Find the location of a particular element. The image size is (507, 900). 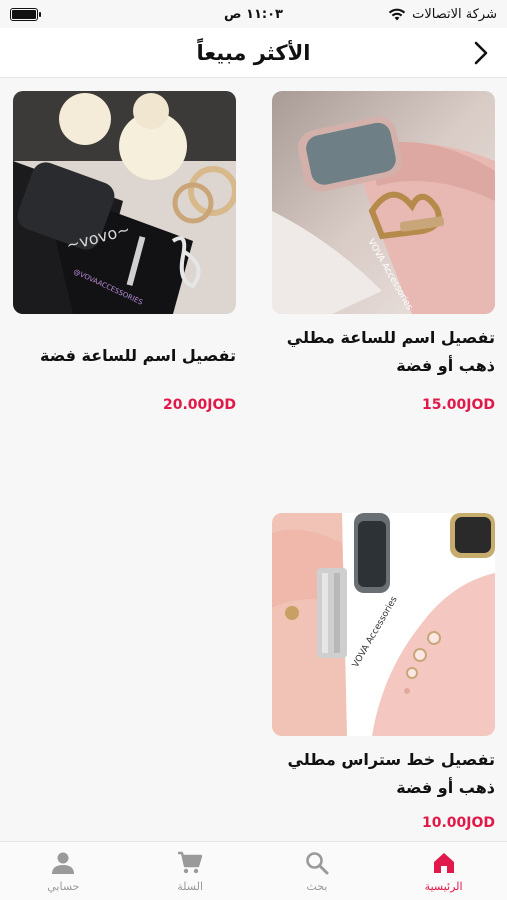

status-bar: شركة الاتصالات ١١:٠٣ ص is located at coordinates (253, 14).